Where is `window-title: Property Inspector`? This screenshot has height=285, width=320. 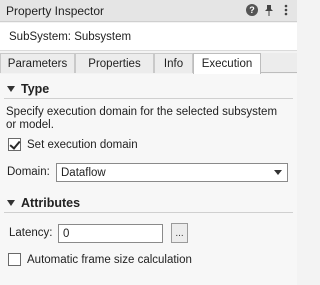
window-title: Property Inspector is located at coordinates (55, 11).